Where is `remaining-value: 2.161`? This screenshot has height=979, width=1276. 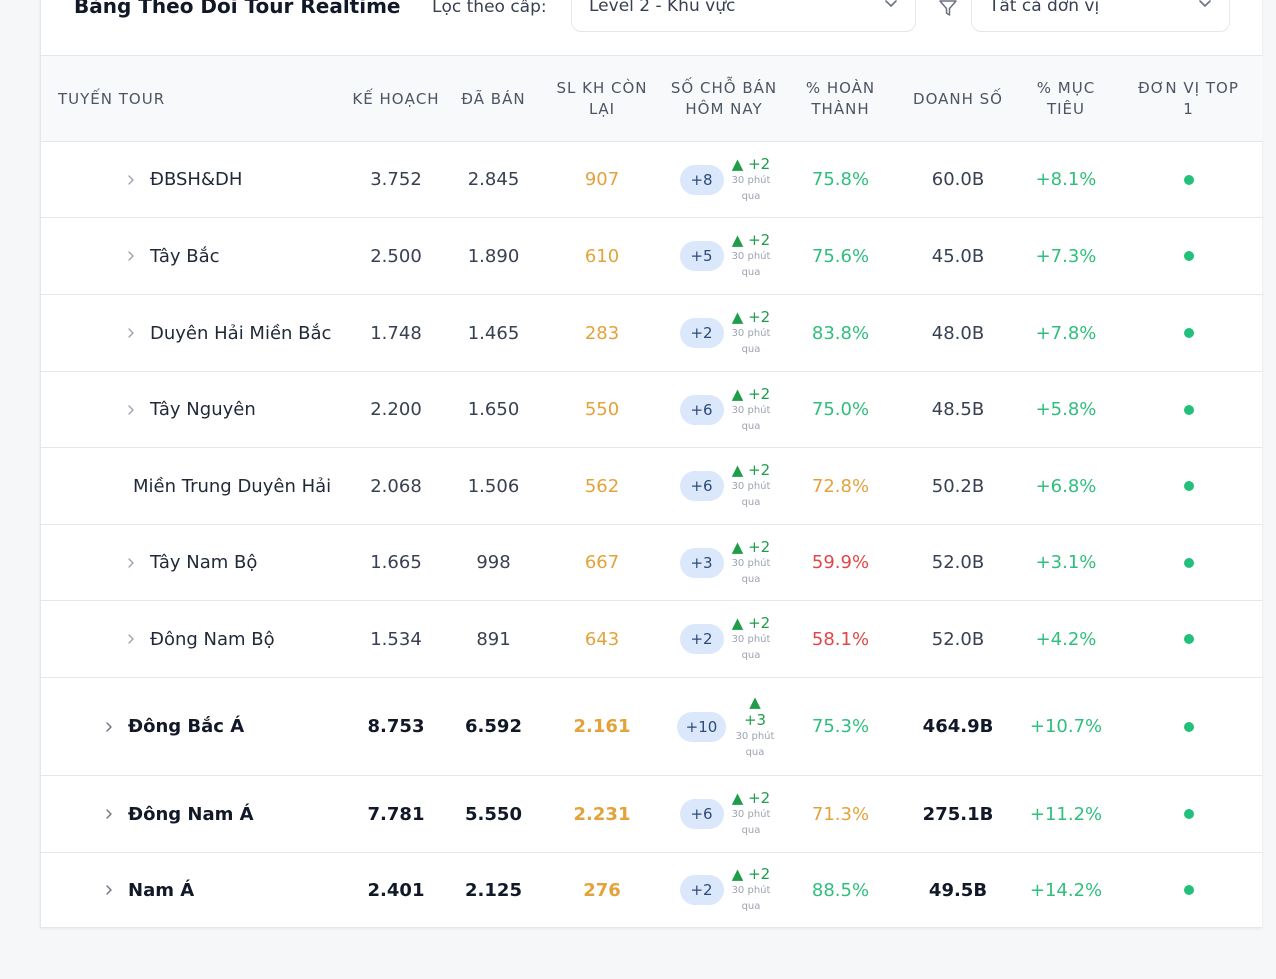 remaining-value: 2.161 is located at coordinates (602, 726).